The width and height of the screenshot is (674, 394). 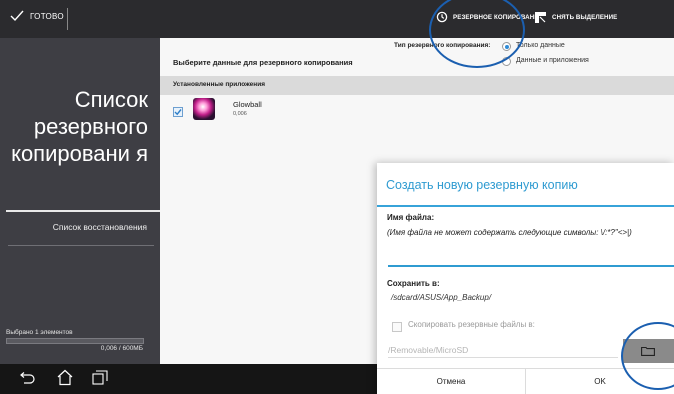 What do you see at coordinates (67, 19) in the screenshot?
I see `action-bar-divider` at bounding box center [67, 19].